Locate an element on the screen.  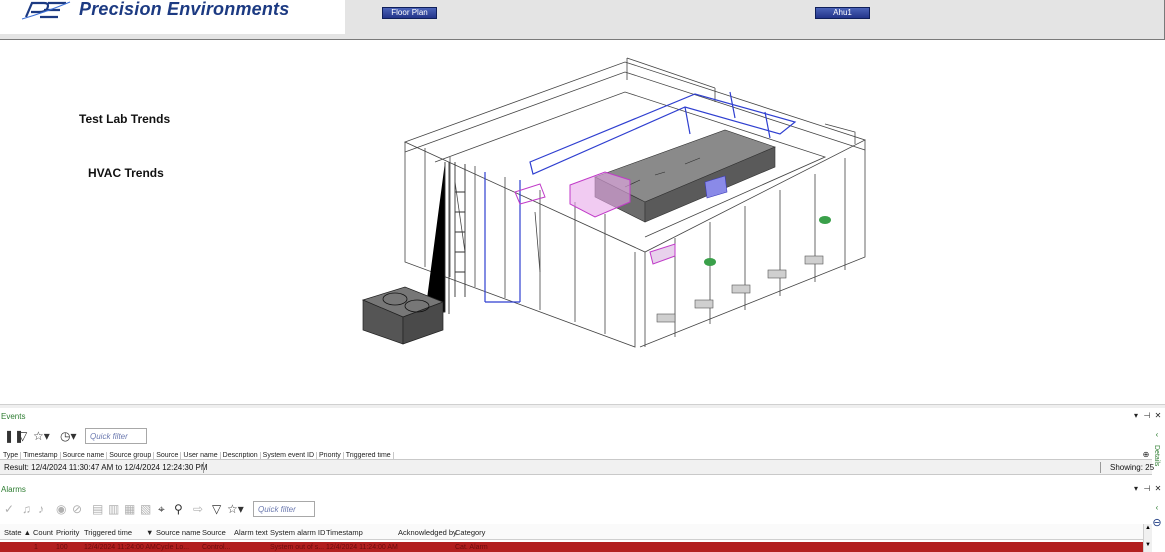
note-icon: ▤ is located at coordinates (97, 509).